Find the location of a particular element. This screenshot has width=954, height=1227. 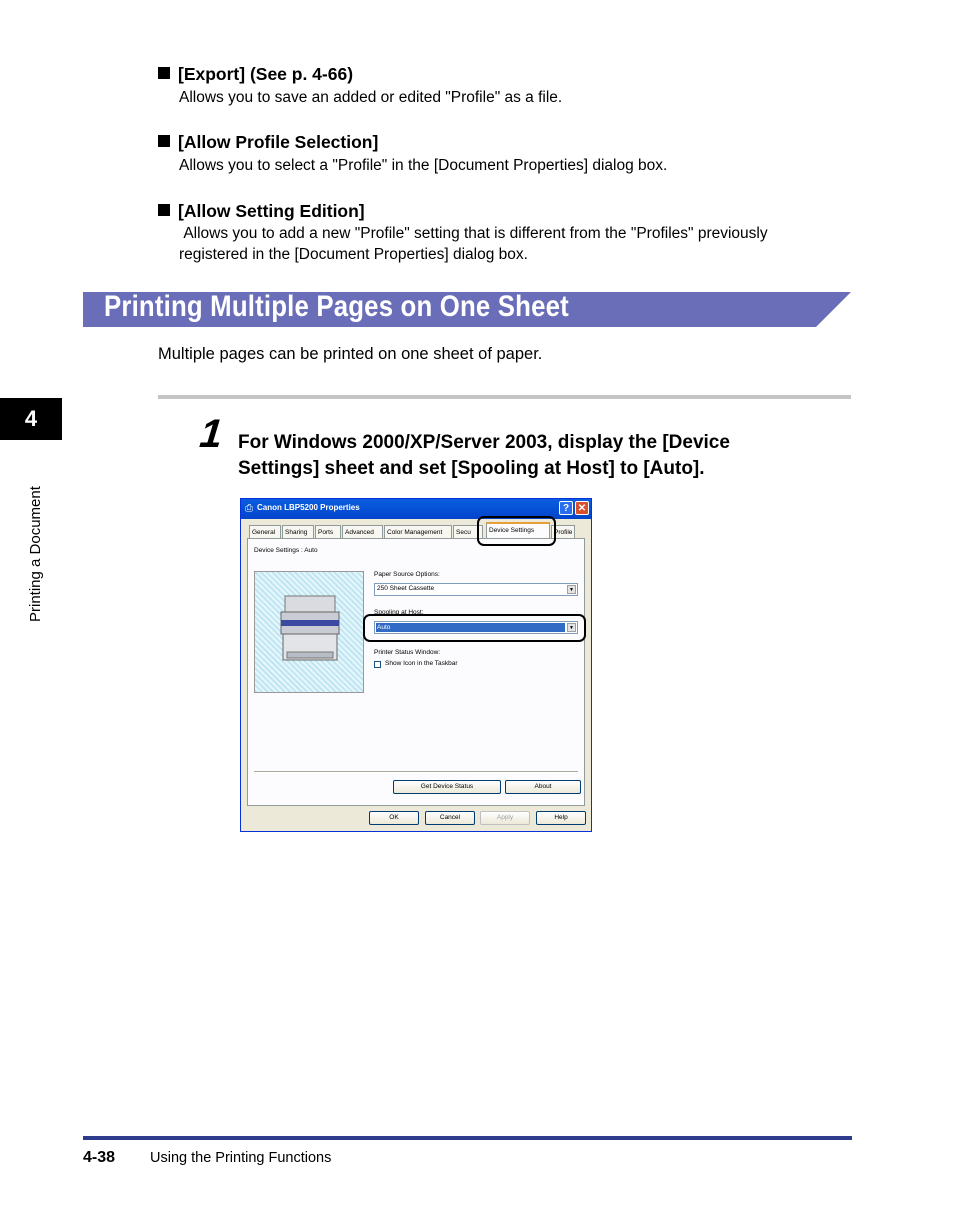

paper-source-select: 250 Sheet Cassette ▼ is located at coordinates (476, 589).